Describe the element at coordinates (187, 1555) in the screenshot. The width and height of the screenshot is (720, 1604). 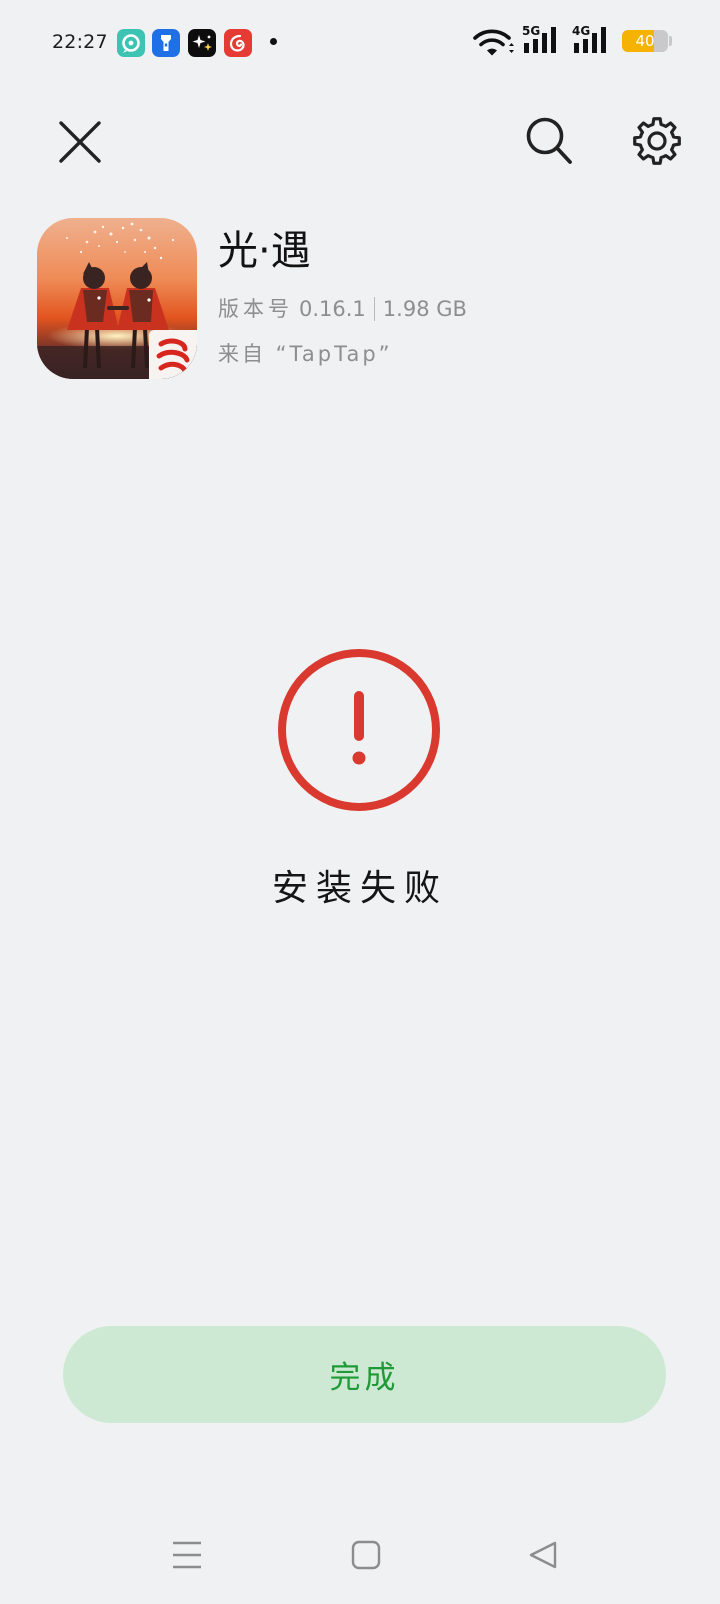
I see `menu-icon` at that location.